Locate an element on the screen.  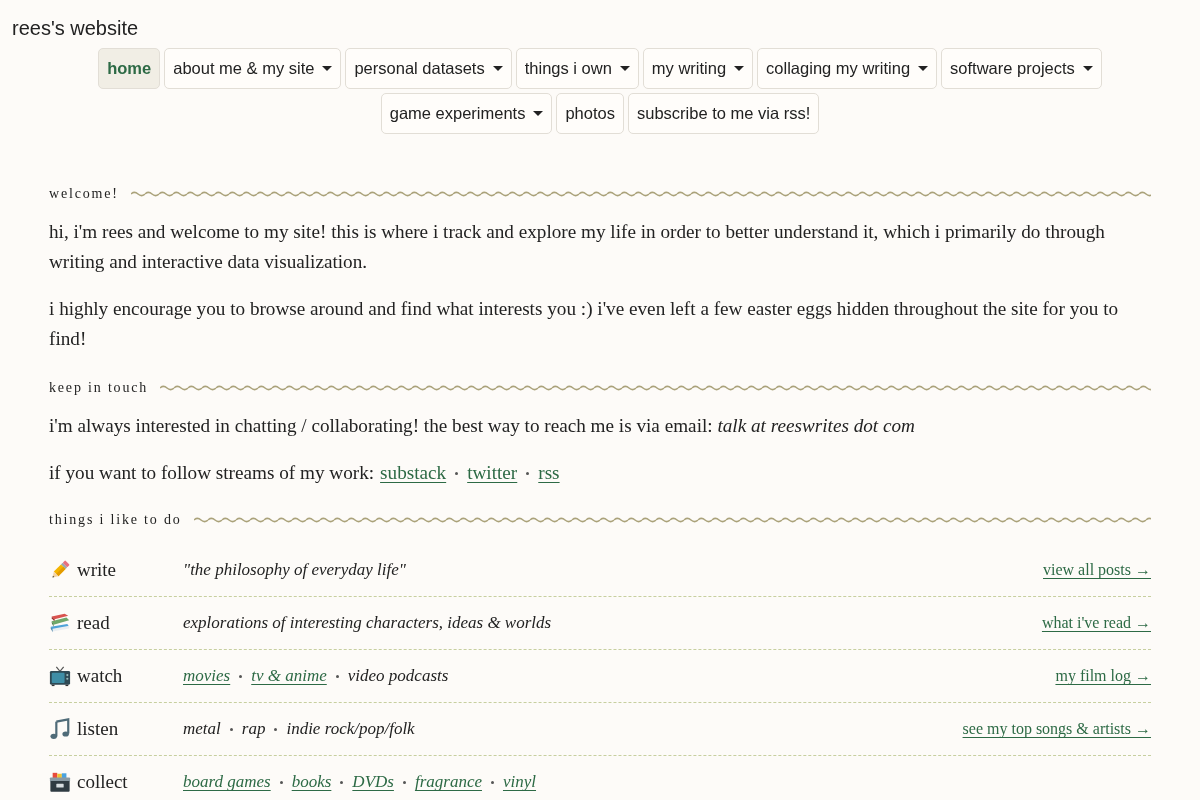
category-link: books is located at coordinates (311, 782).